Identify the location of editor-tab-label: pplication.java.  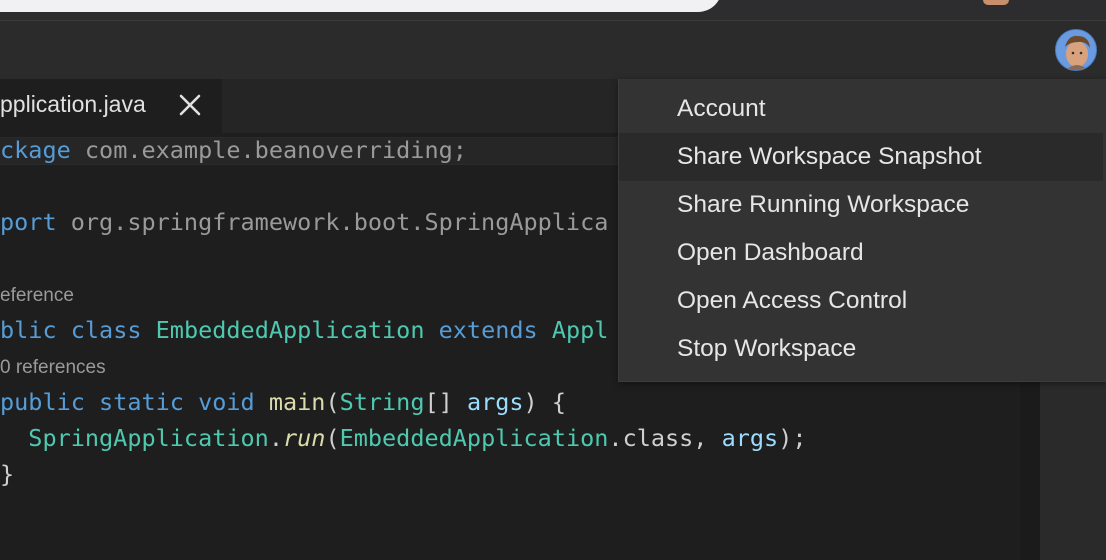
(73, 104).